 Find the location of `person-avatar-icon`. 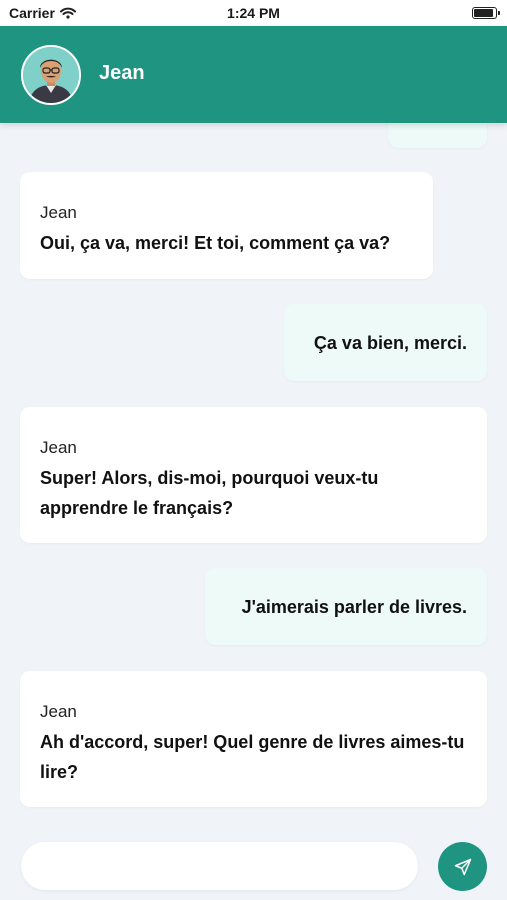

person-avatar-icon is located at coordinates (51, 75).